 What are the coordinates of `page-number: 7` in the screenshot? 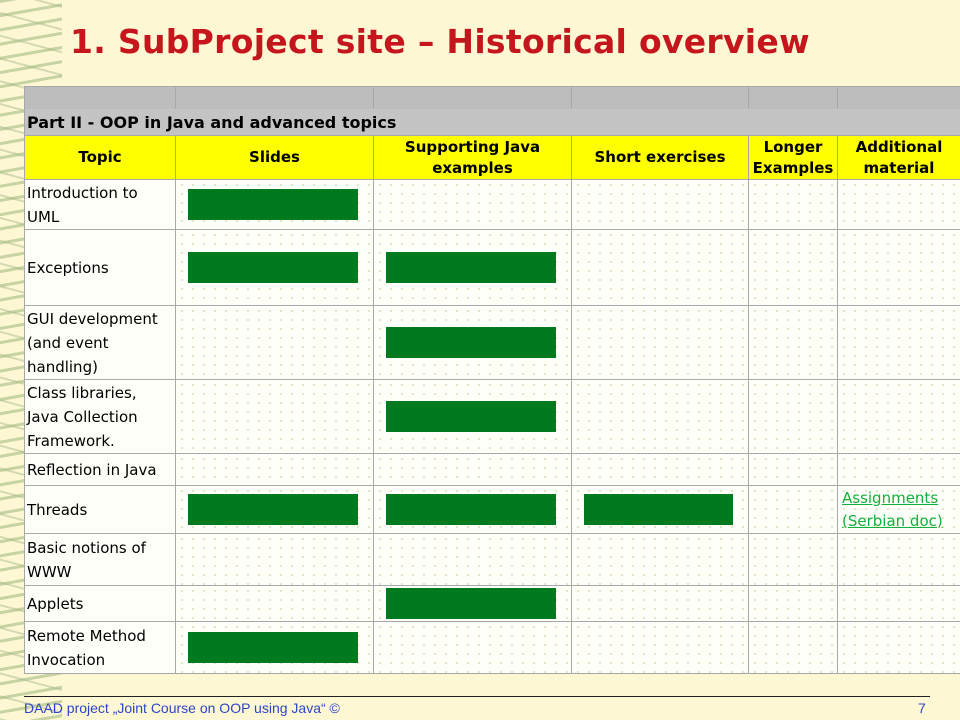 It's located at (922, 708).